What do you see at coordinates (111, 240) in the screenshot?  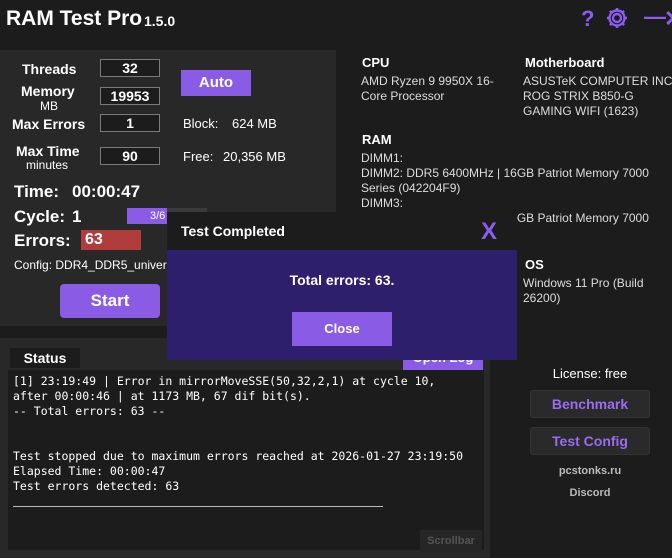 I see `errors-value: 63` at bounding box center [111, 240].